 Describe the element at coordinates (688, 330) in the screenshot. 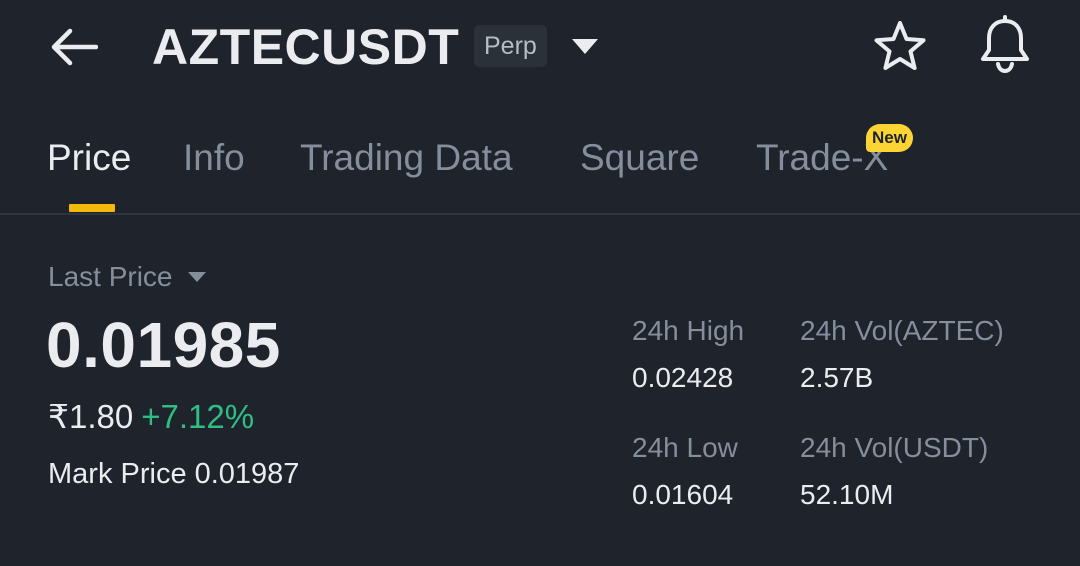

I see `high-24h-label: 24h High` at that location.